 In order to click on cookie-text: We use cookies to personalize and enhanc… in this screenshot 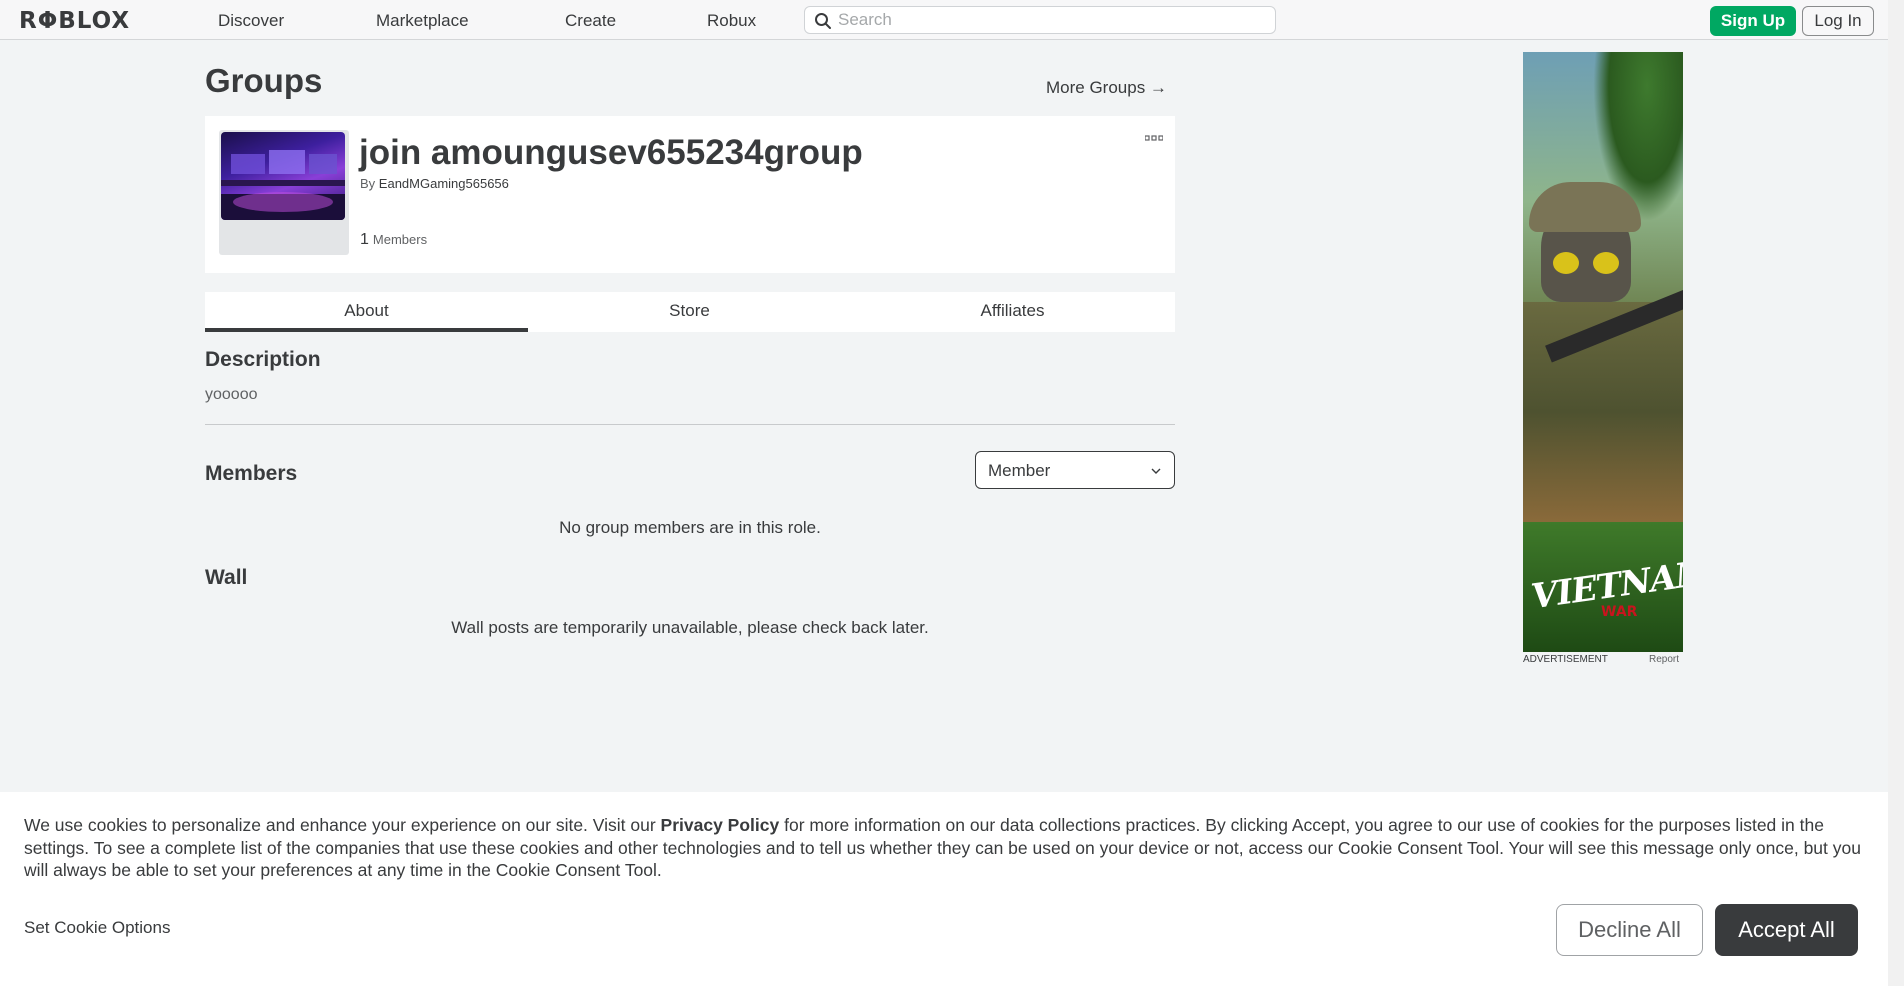, I will do `click(949, 848)`.